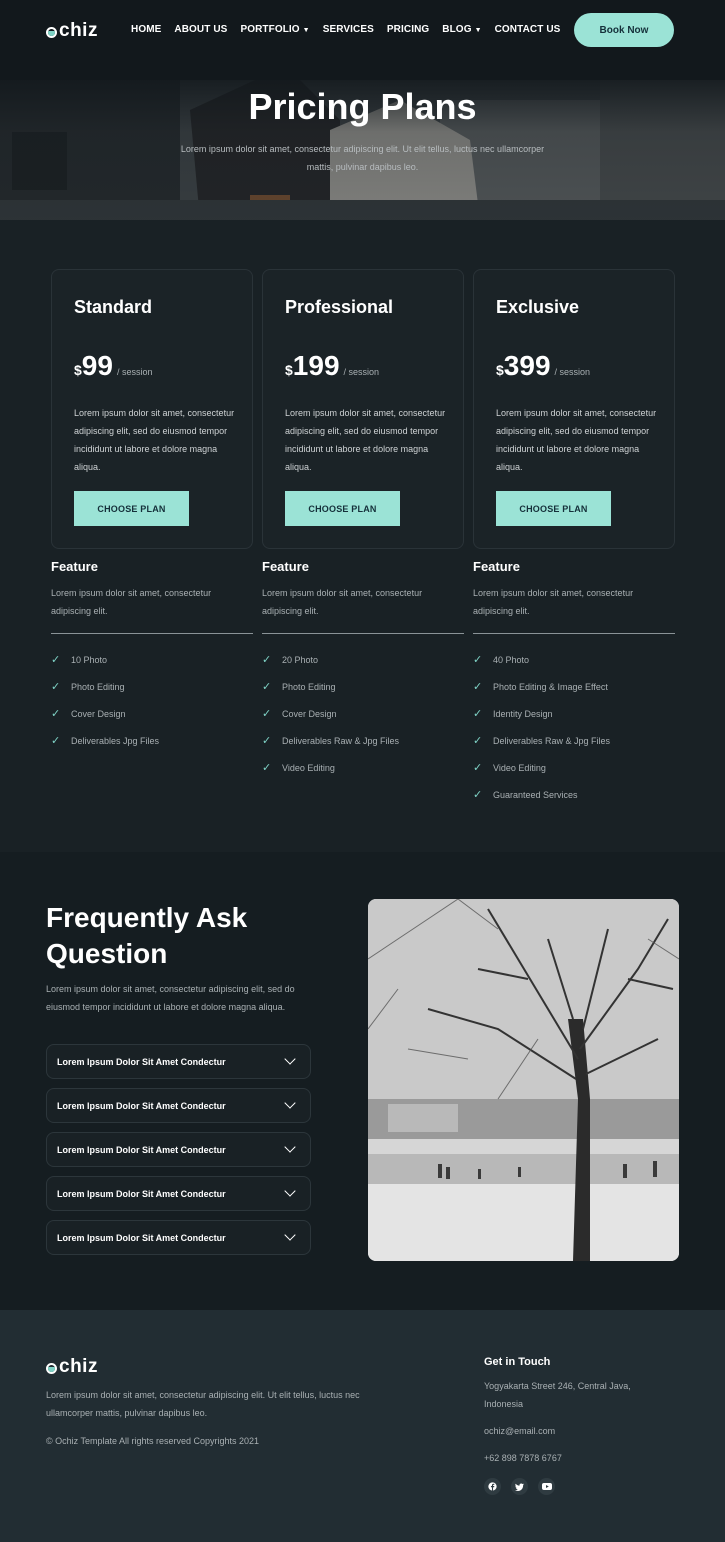 This screenshot has width=725, height=1542. What do you see at coordinates (535, 794) in the screenshot?
I see `feature-label: Guaranteed Services` at bounding box center [535, 794].